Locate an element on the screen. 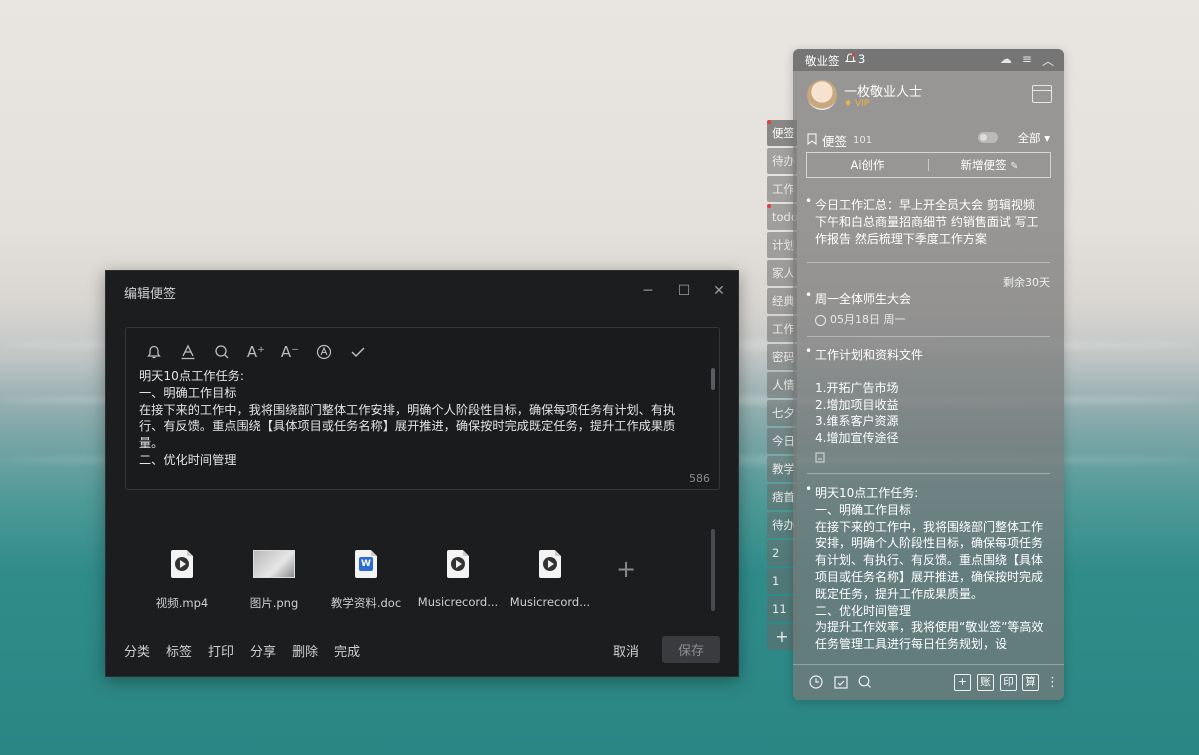 The height and width of the screenshot is (755, 1199). tag-button: 标签 is located at coordinates (179, 650).